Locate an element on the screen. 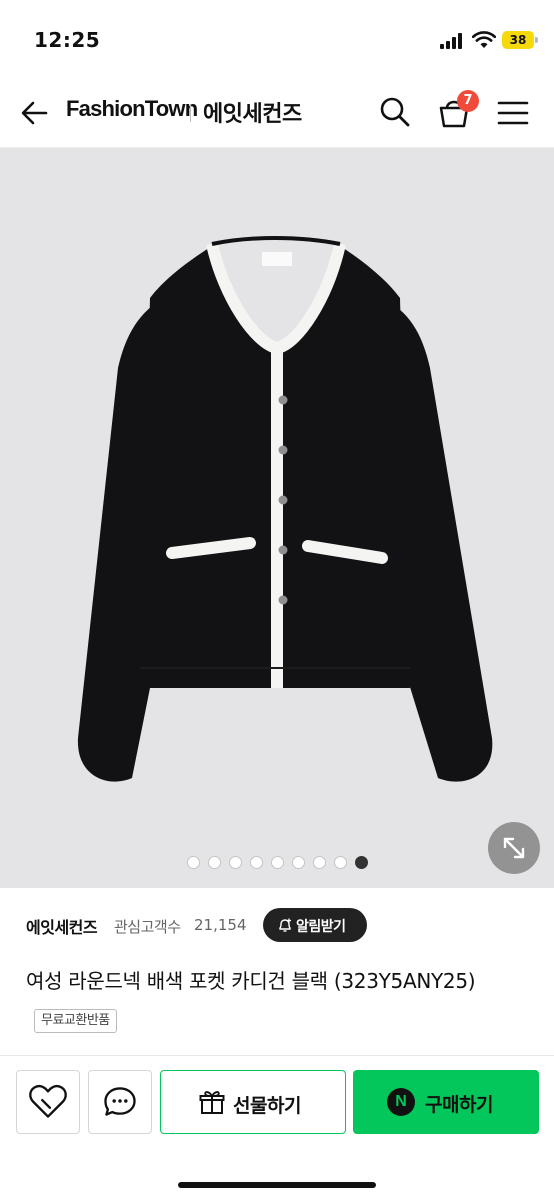  status-time: 12:25 is located at coordinates (67, 40).